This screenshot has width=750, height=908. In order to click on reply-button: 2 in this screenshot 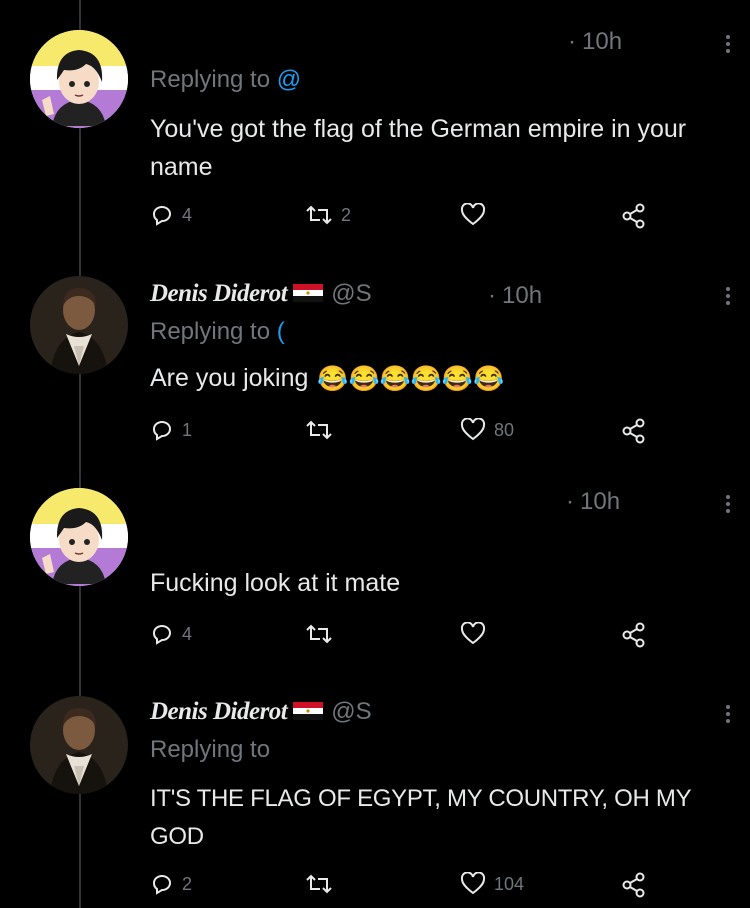, I will do `click(171, 884)`.